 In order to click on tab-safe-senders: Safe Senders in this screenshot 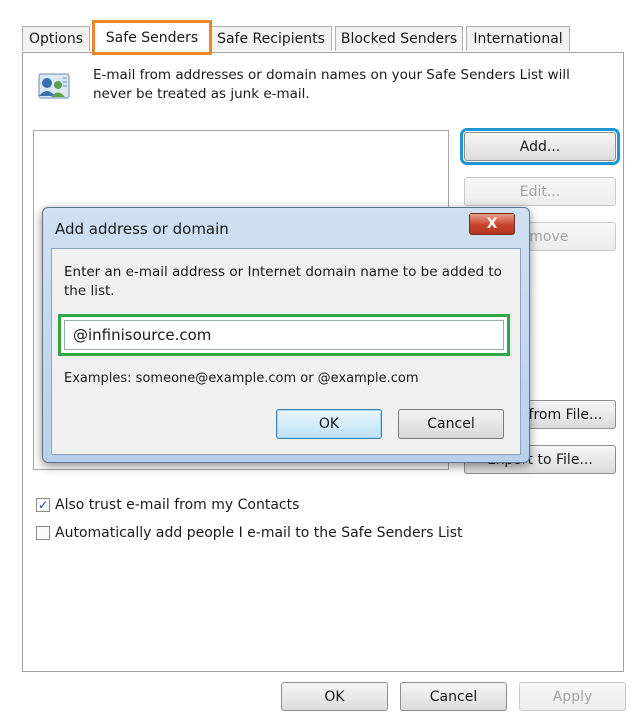, I will do `click(152, 37)`.